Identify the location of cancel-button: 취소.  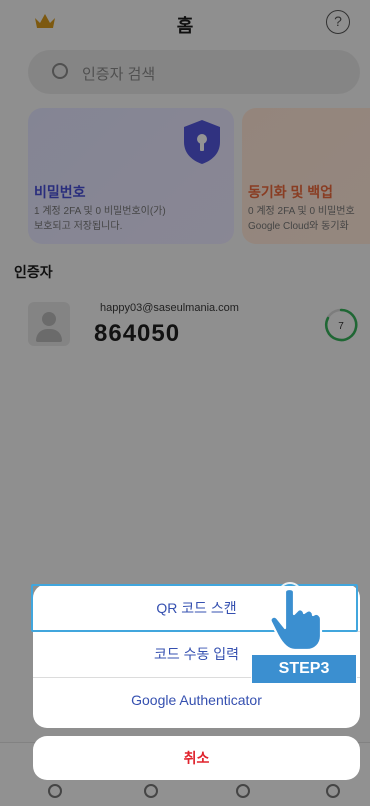
(196, 758).